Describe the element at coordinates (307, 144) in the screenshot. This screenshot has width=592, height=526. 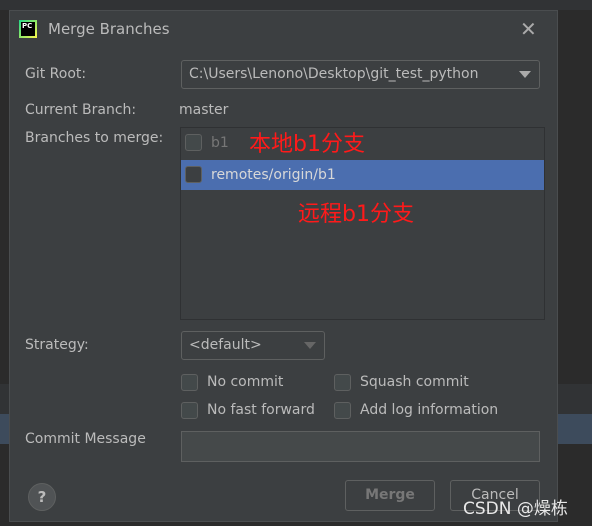
I see `annotation-local: 本地b1分支` at that location.